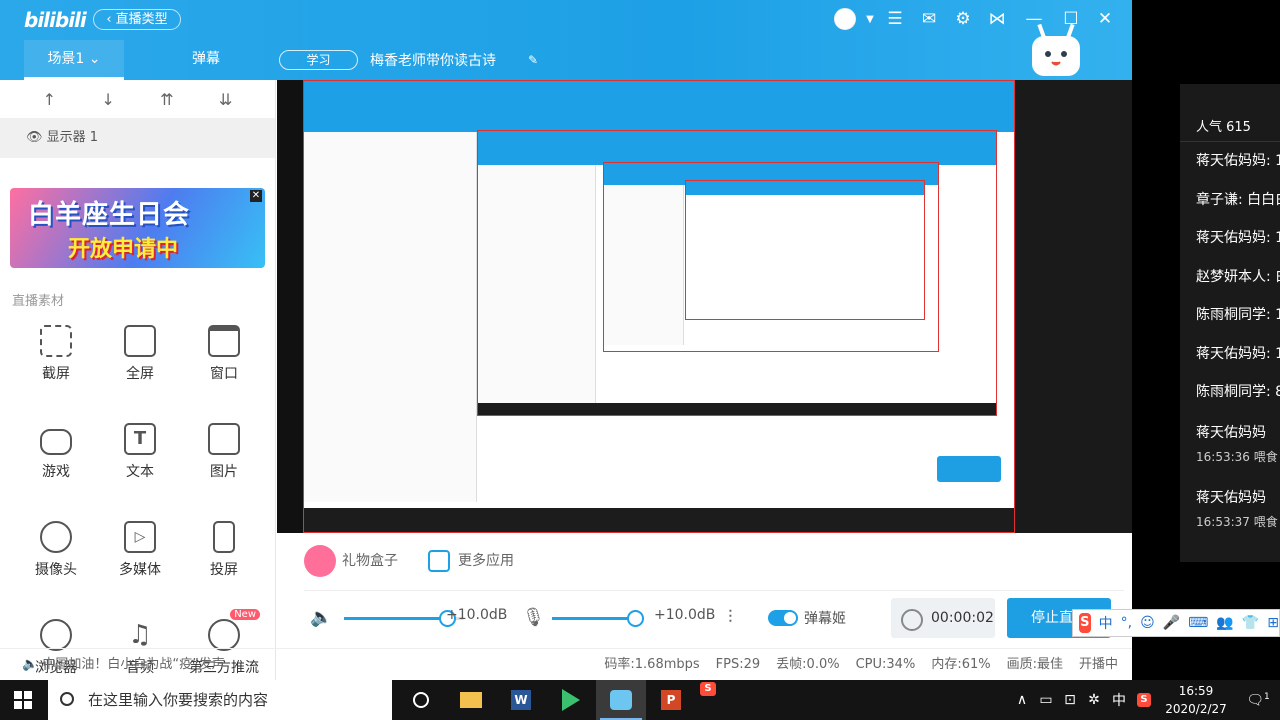  Describe the element at coordinates (885, 664) in the screenshot. I see `cpu-usage: CPU:34%` at that location.